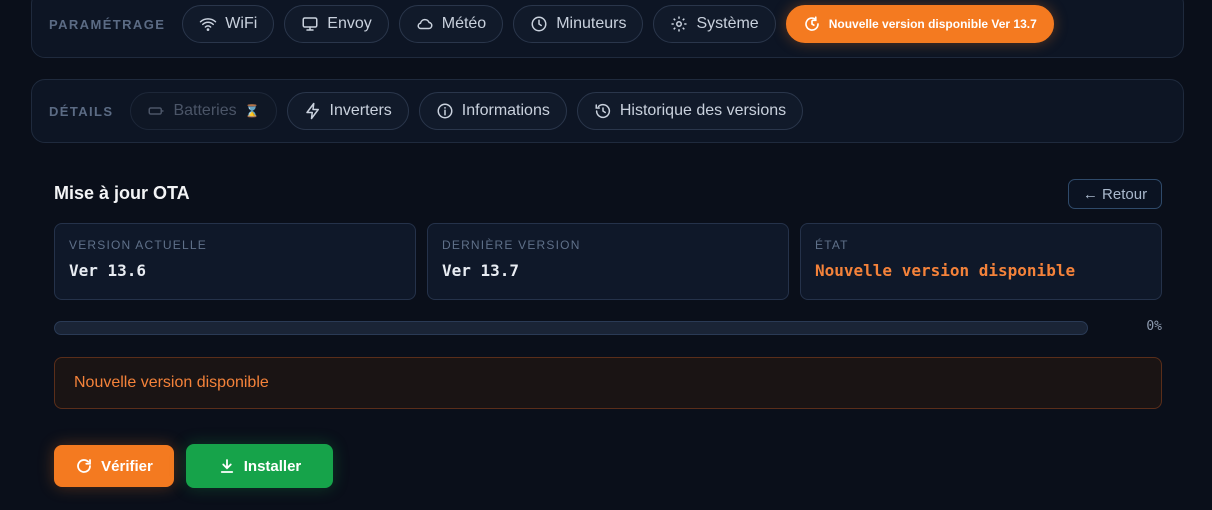 Image resolution: width=1212 pixels, height=510 pixels. I want to click on battery-icon, so click(156, 111).